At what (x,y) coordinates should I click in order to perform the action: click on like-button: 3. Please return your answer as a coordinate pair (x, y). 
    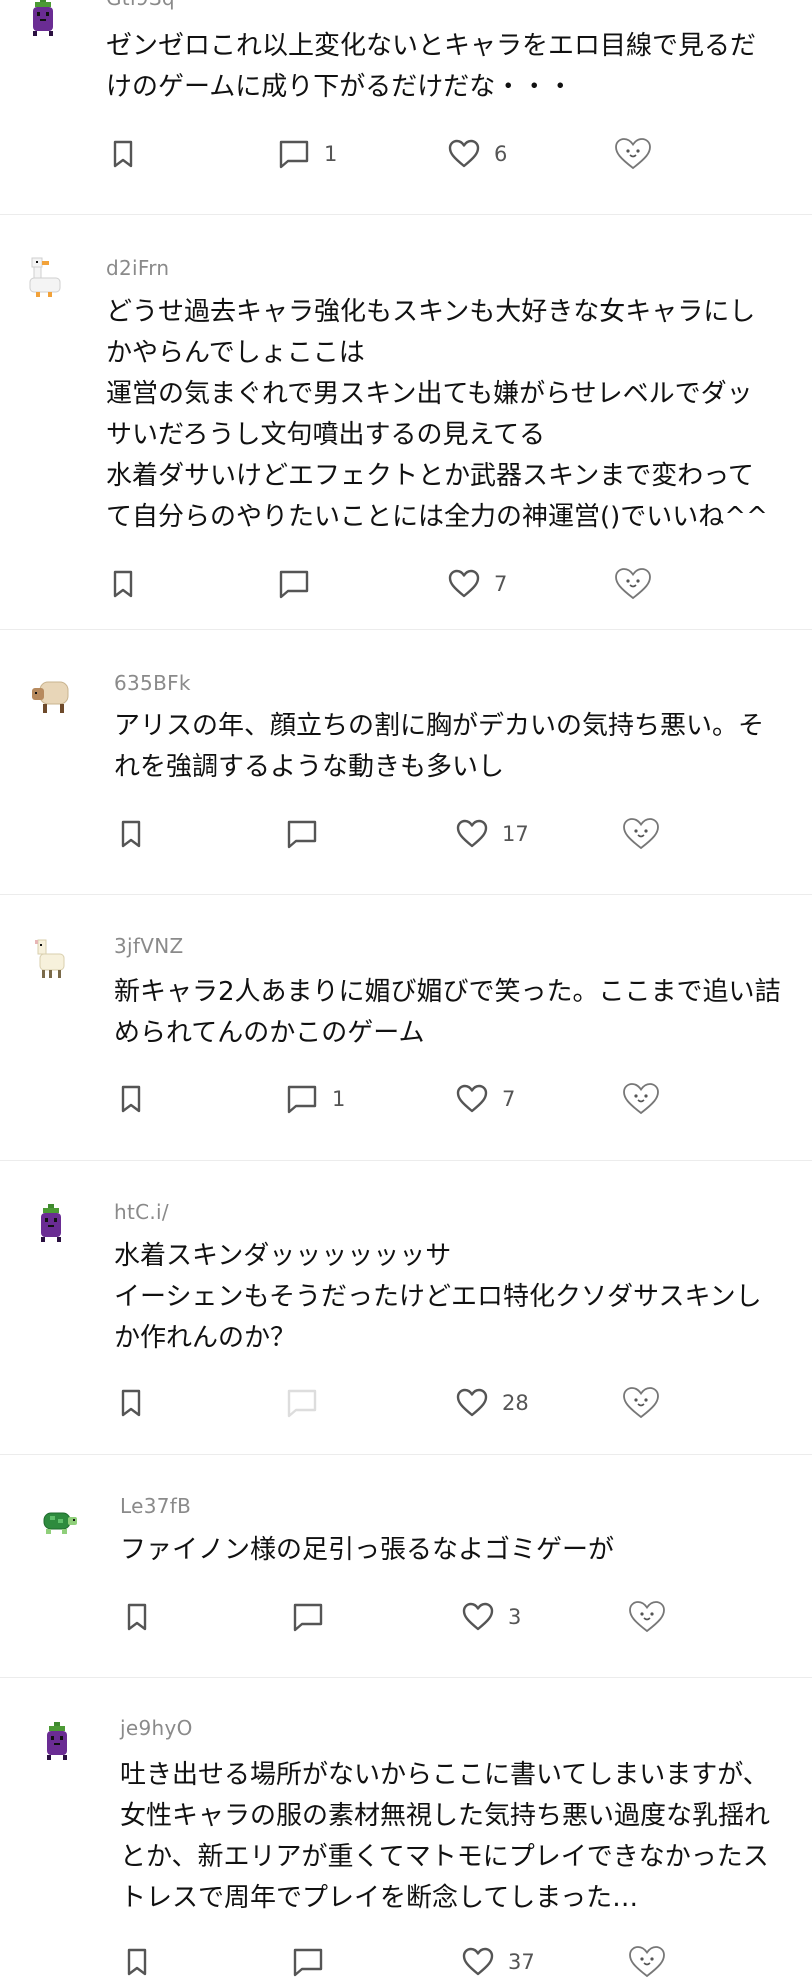
    Looking at the image, I should click on (491, 1617).